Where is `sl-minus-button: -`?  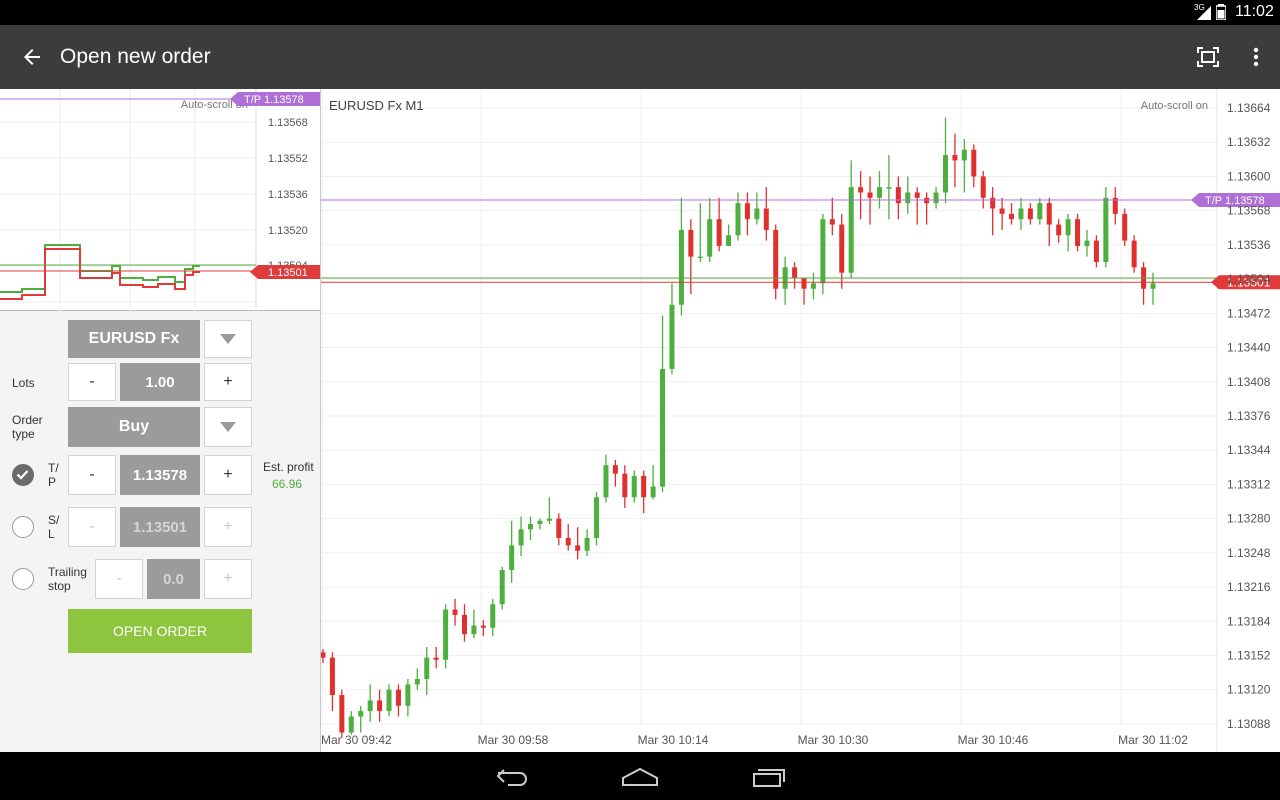
sl-minus-button: - is located at coordinates (92, 527).